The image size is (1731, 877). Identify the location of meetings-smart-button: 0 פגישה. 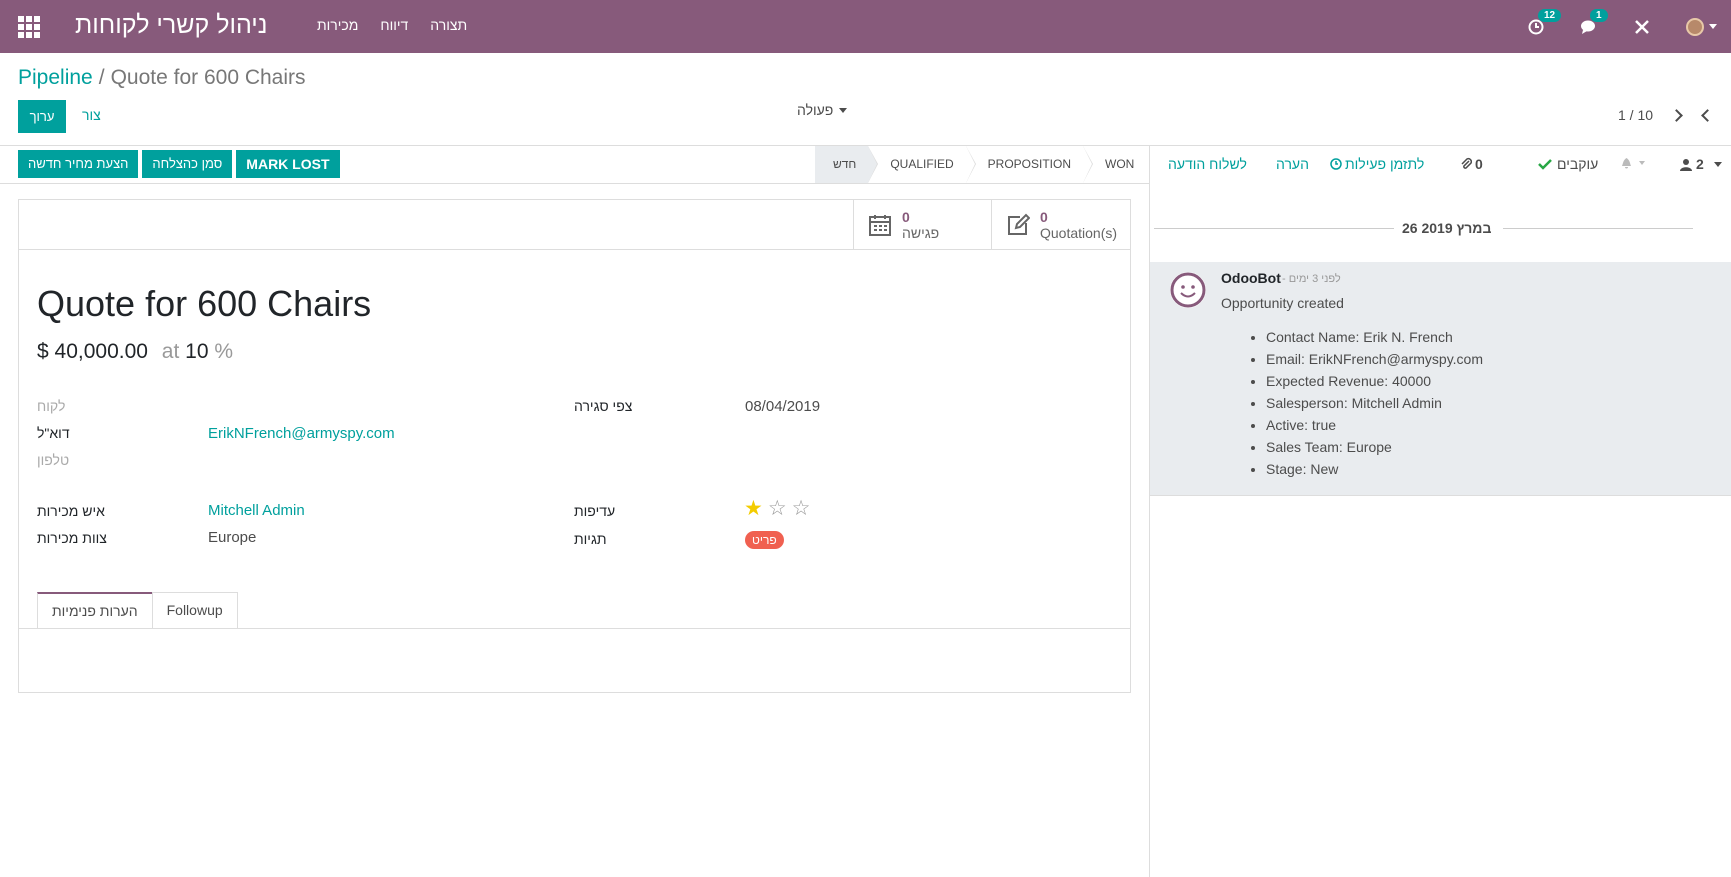
(922, 224).